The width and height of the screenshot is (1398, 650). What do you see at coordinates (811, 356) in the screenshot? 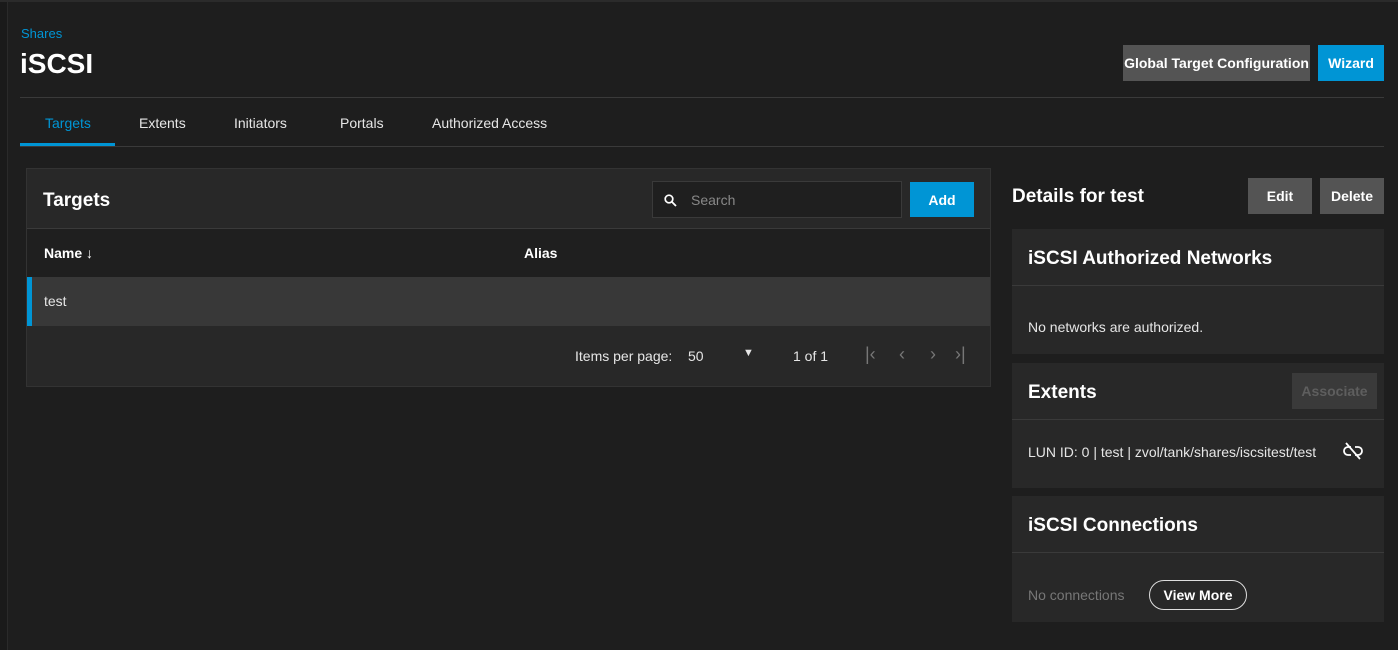
I see `page-range: 1 of 1` at bounding box center [811, 356].